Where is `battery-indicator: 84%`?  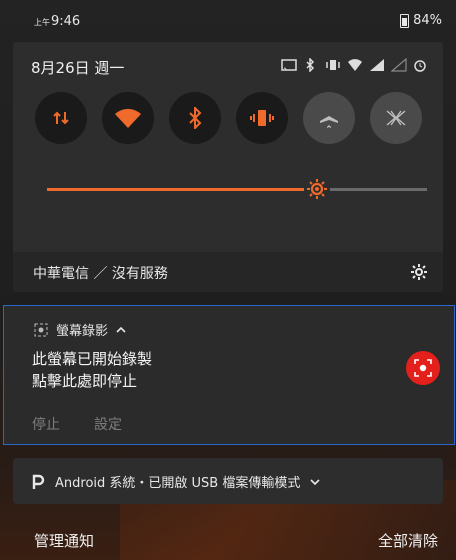 battery-indicator: 84% is located at coordinates (421, 20).